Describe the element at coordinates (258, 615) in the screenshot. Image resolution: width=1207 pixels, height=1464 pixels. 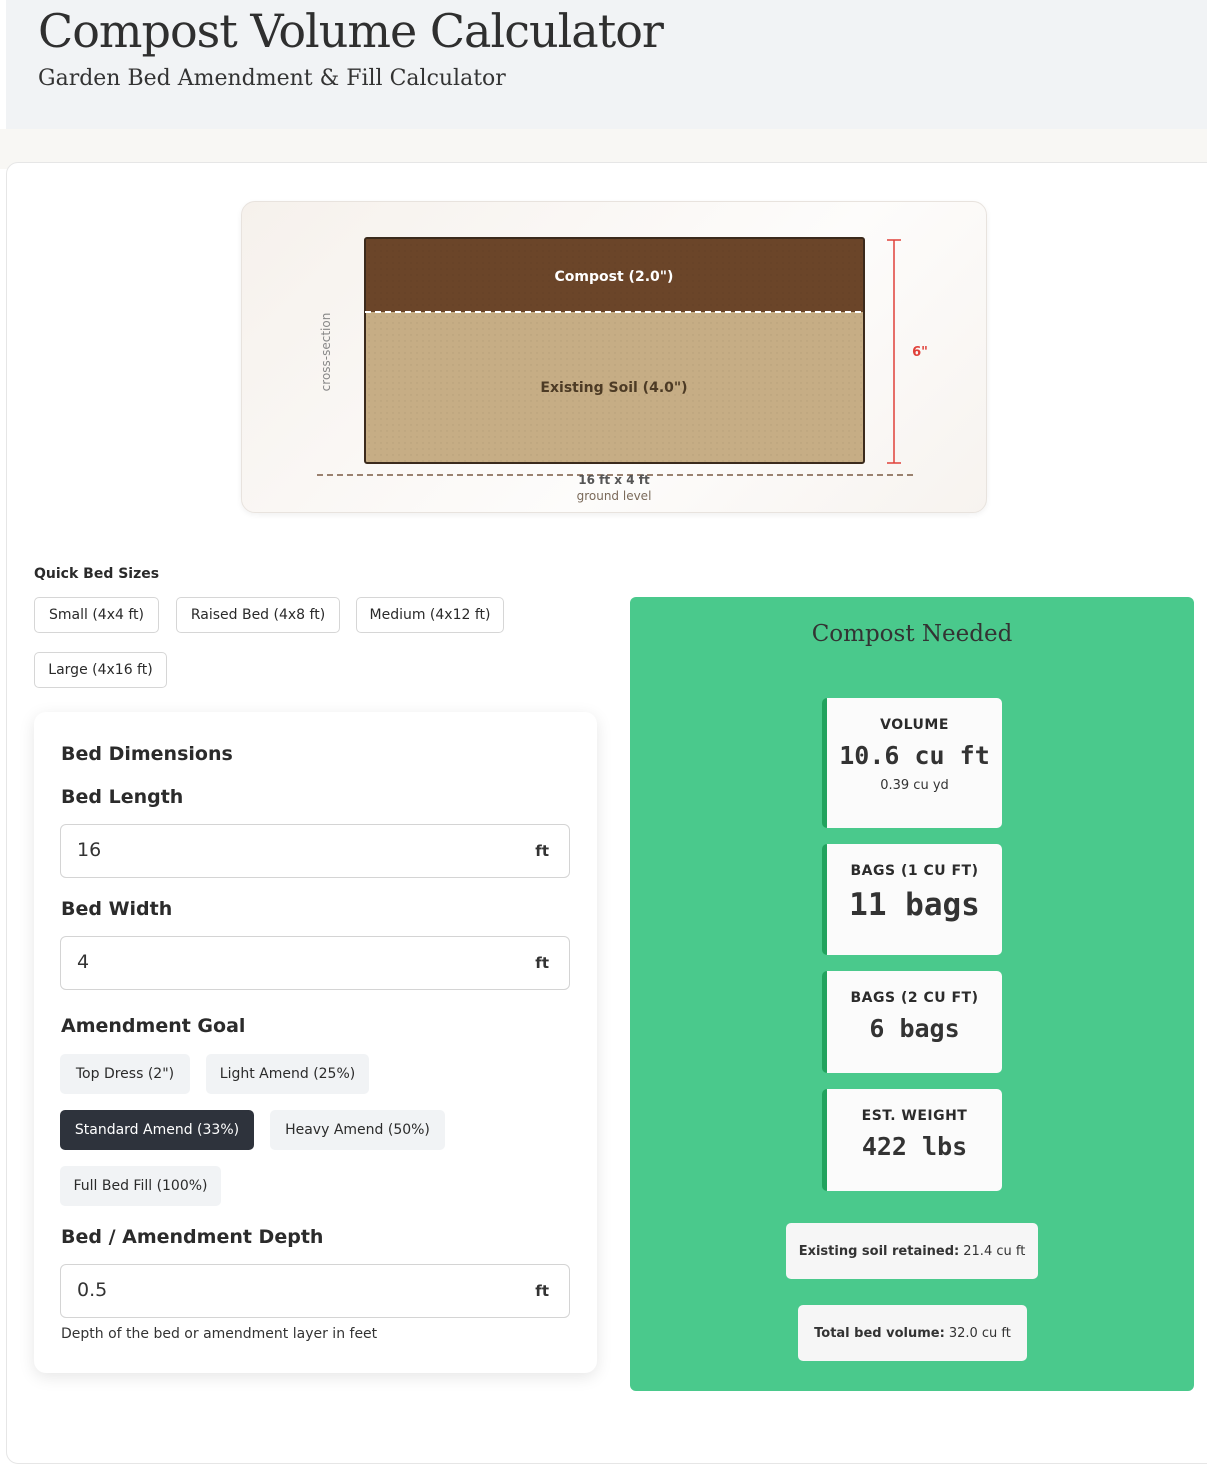
I see `quick-size-raised-button: Raised Bed (4x8 ft)` at that location.